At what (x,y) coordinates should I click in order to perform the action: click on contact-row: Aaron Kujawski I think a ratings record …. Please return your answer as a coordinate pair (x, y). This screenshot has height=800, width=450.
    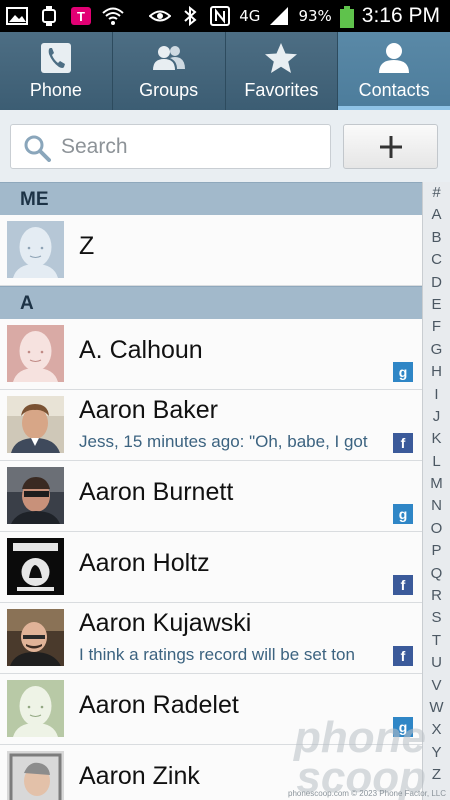
    Looking at the image, I should click on (211, 638).